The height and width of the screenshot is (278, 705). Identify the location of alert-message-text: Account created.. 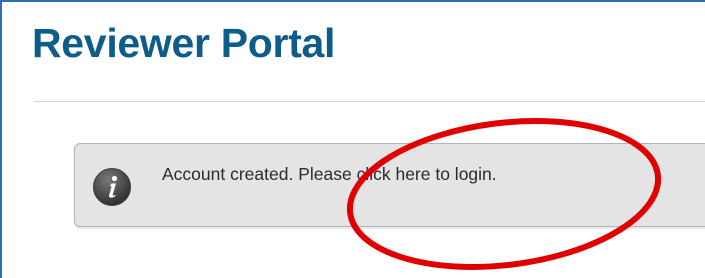
(228, 174).